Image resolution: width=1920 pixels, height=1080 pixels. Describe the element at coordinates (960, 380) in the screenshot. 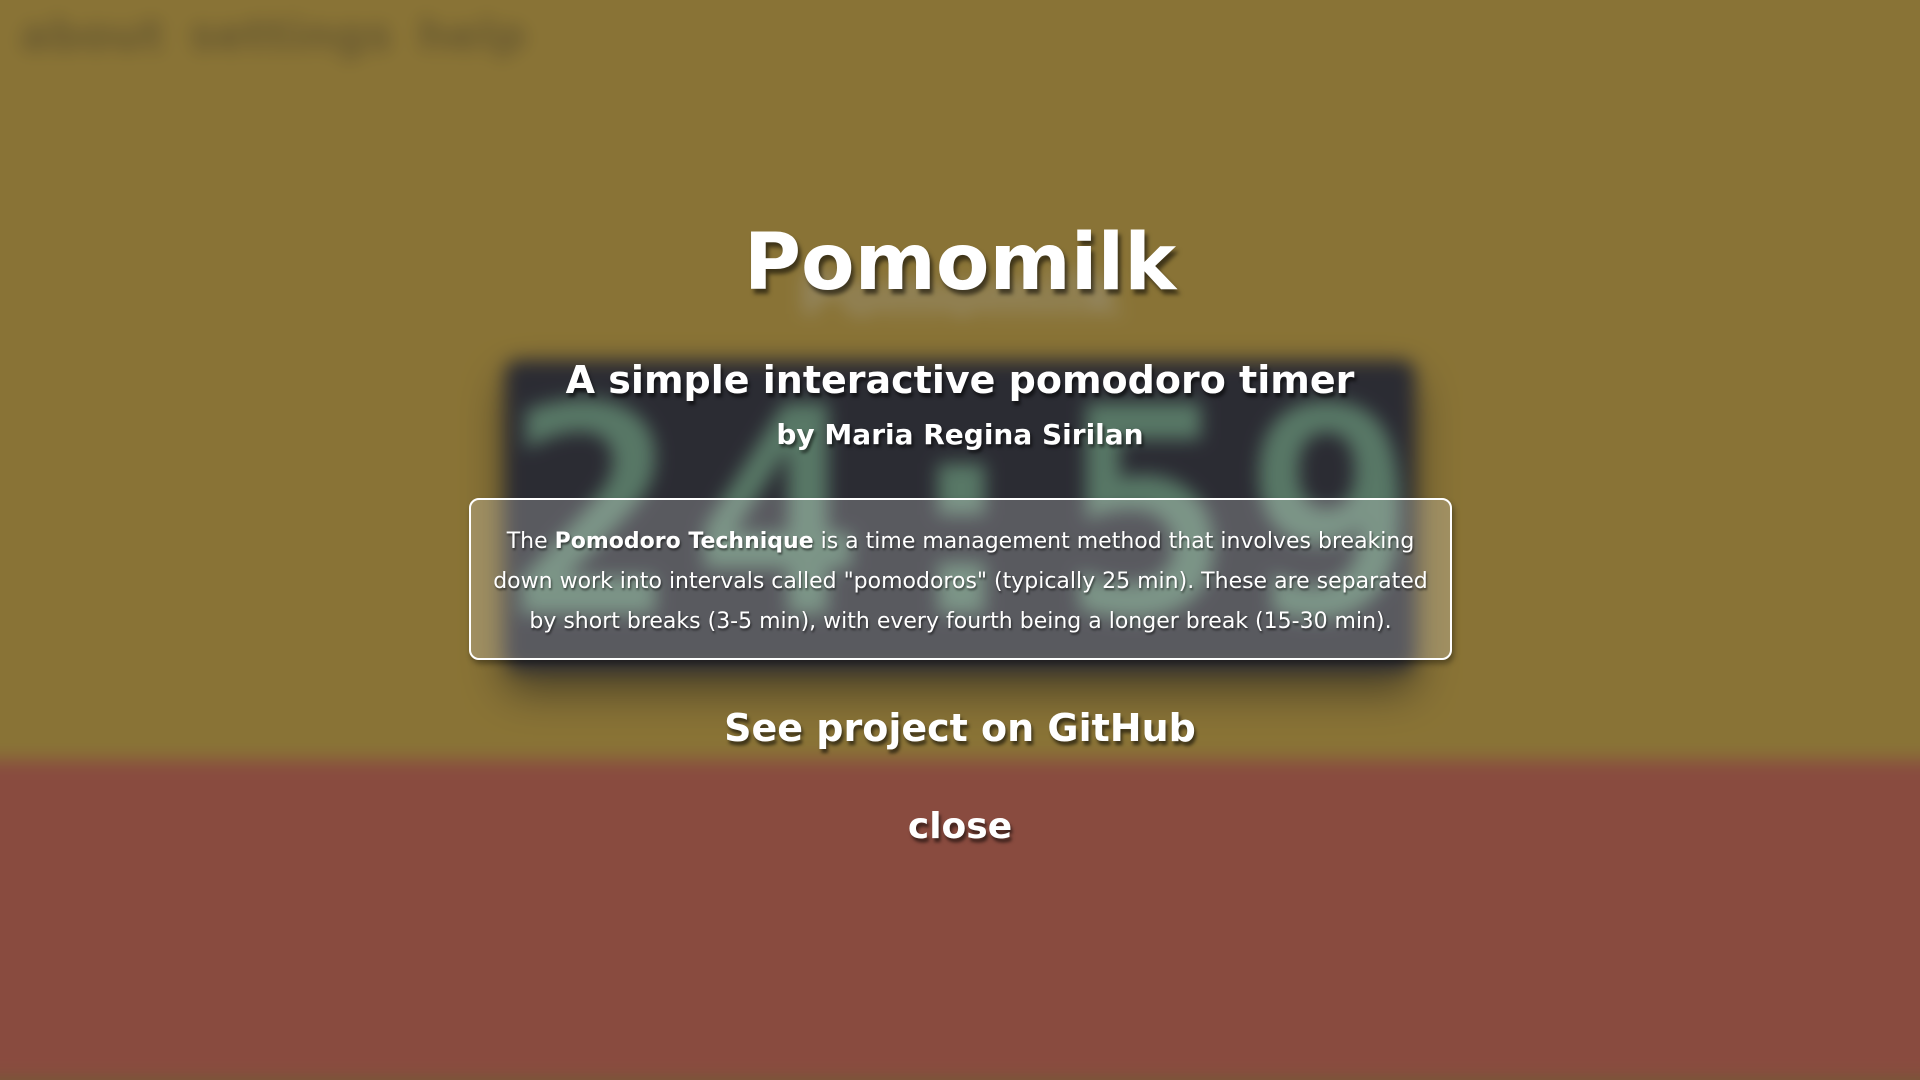

I see `modal-subtitle: A simple interactive pomodoro timer` at that location.